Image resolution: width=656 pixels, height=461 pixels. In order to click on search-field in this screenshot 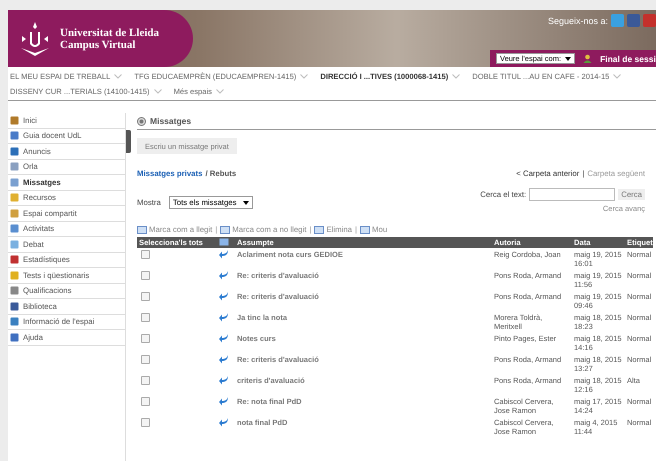, I will do `click(572, 194)`.